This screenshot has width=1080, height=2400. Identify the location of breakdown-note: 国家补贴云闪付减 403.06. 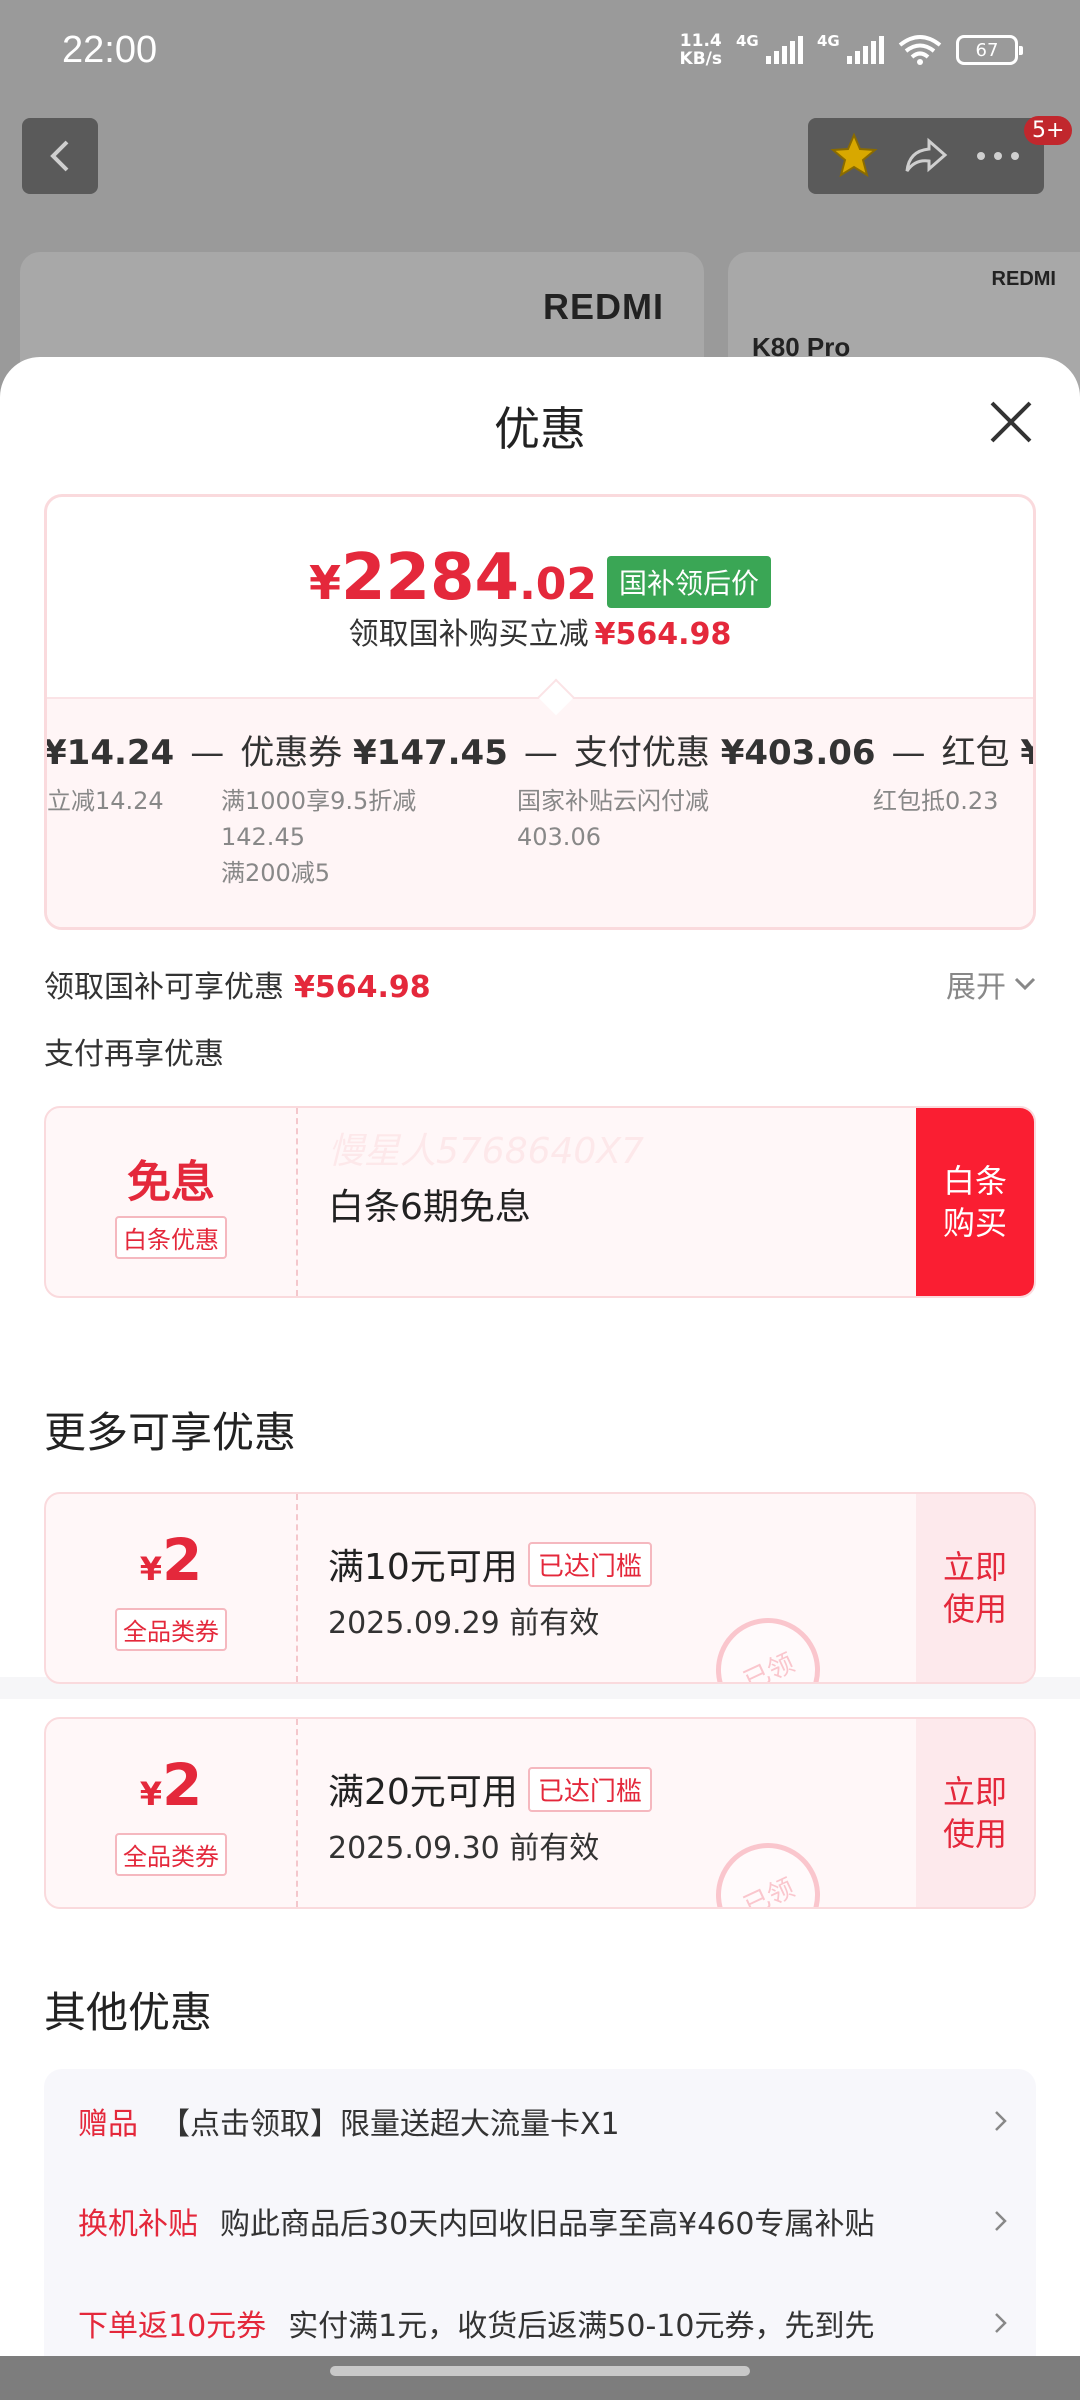
(613, 819).